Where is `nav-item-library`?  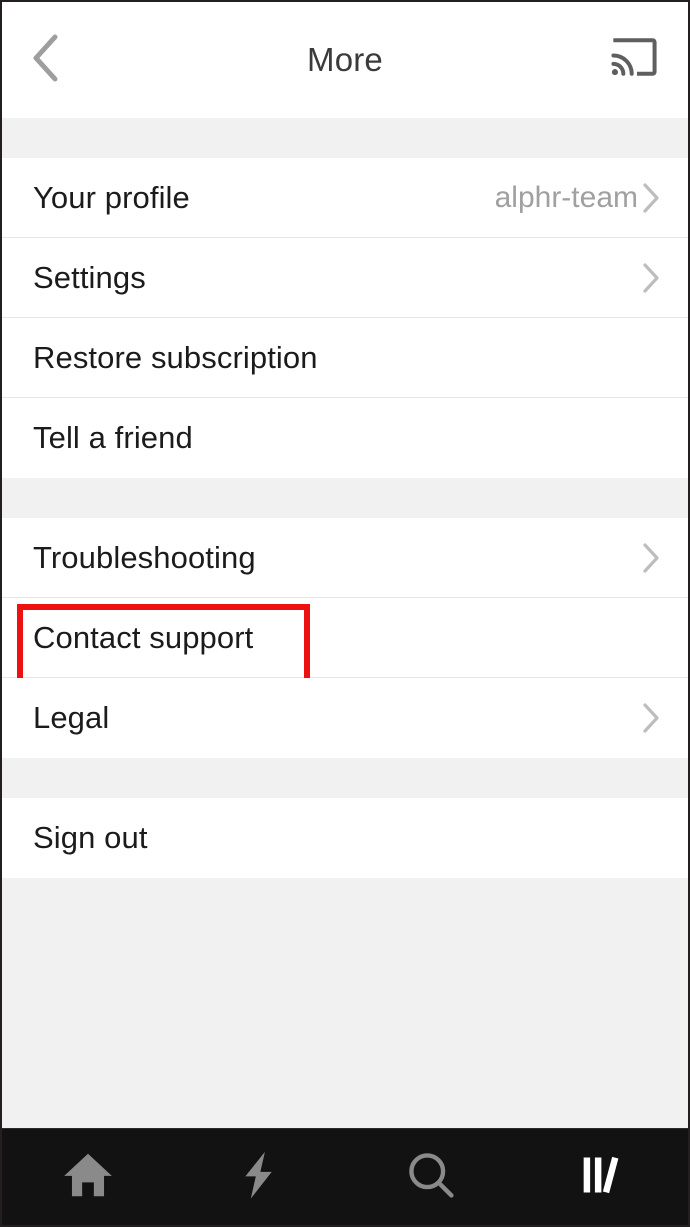
nav-item-library is located at coordinates (603, 1177).